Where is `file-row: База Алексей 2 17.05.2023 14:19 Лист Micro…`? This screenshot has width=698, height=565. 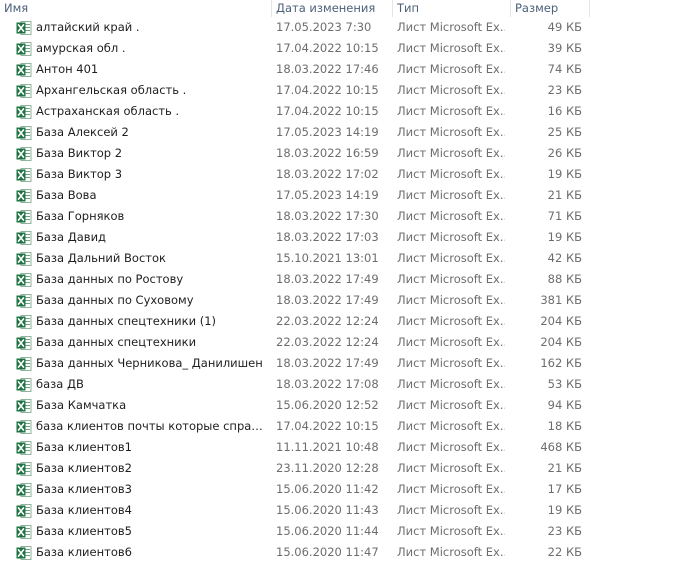 file-row: База Алексей 2 17.05.2023 14:19 Лист Micro… is located at coordinates (349, 132).